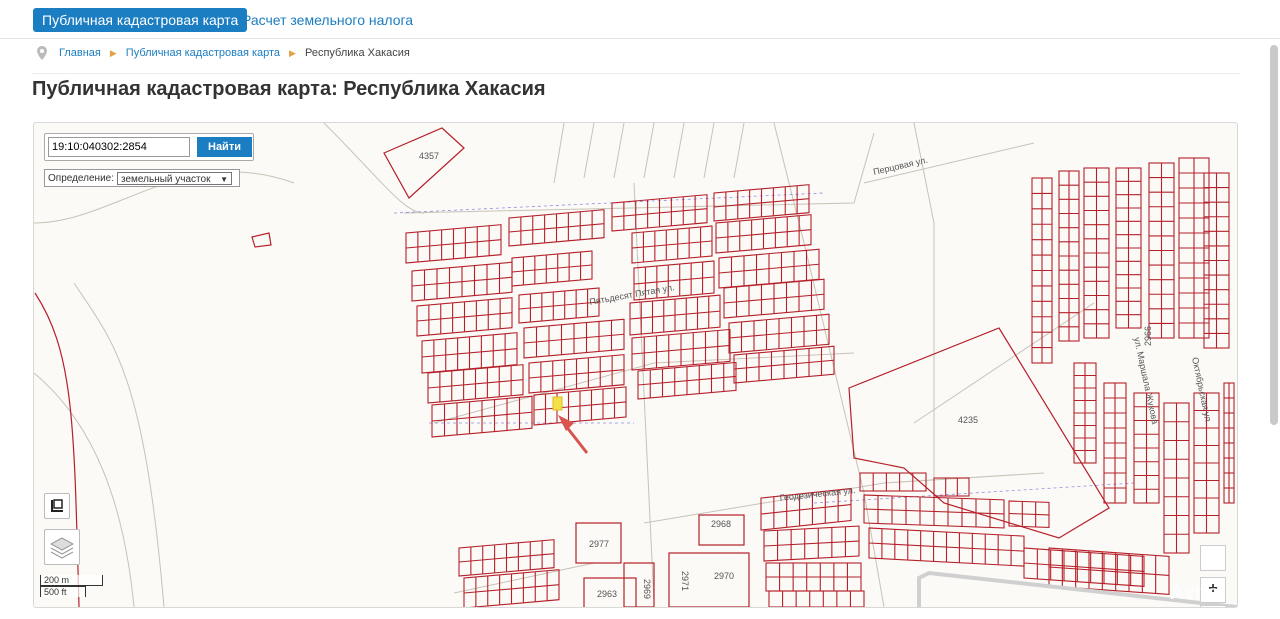 The image size is (1280, 619). What do you see at coordinates (429, 156) in the screenshot?
I see `parcel-label-4357: 4357` at bounding box center [429, 156].